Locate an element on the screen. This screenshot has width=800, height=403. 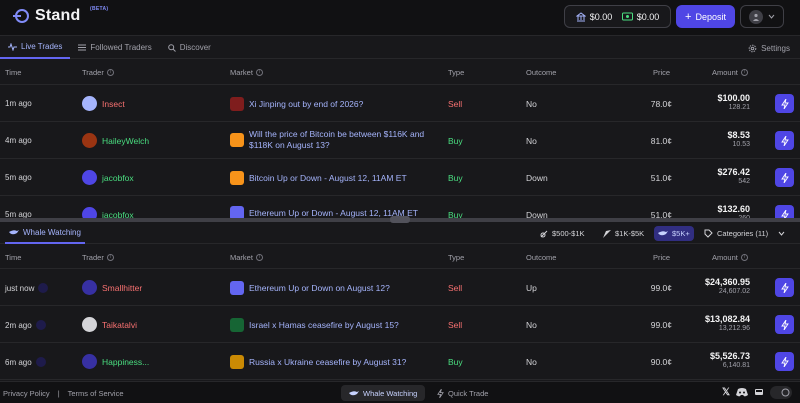
theme-toggle is located at coordinates (781, 392).